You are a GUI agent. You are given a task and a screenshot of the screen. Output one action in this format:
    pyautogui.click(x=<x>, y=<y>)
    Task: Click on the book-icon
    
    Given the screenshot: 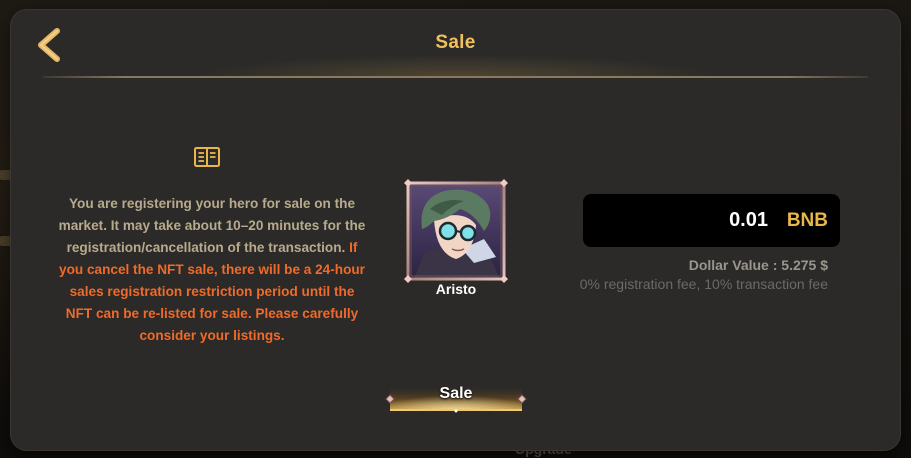 What is the action you would take?
    pyautogui.click(x=207, y=157)
    